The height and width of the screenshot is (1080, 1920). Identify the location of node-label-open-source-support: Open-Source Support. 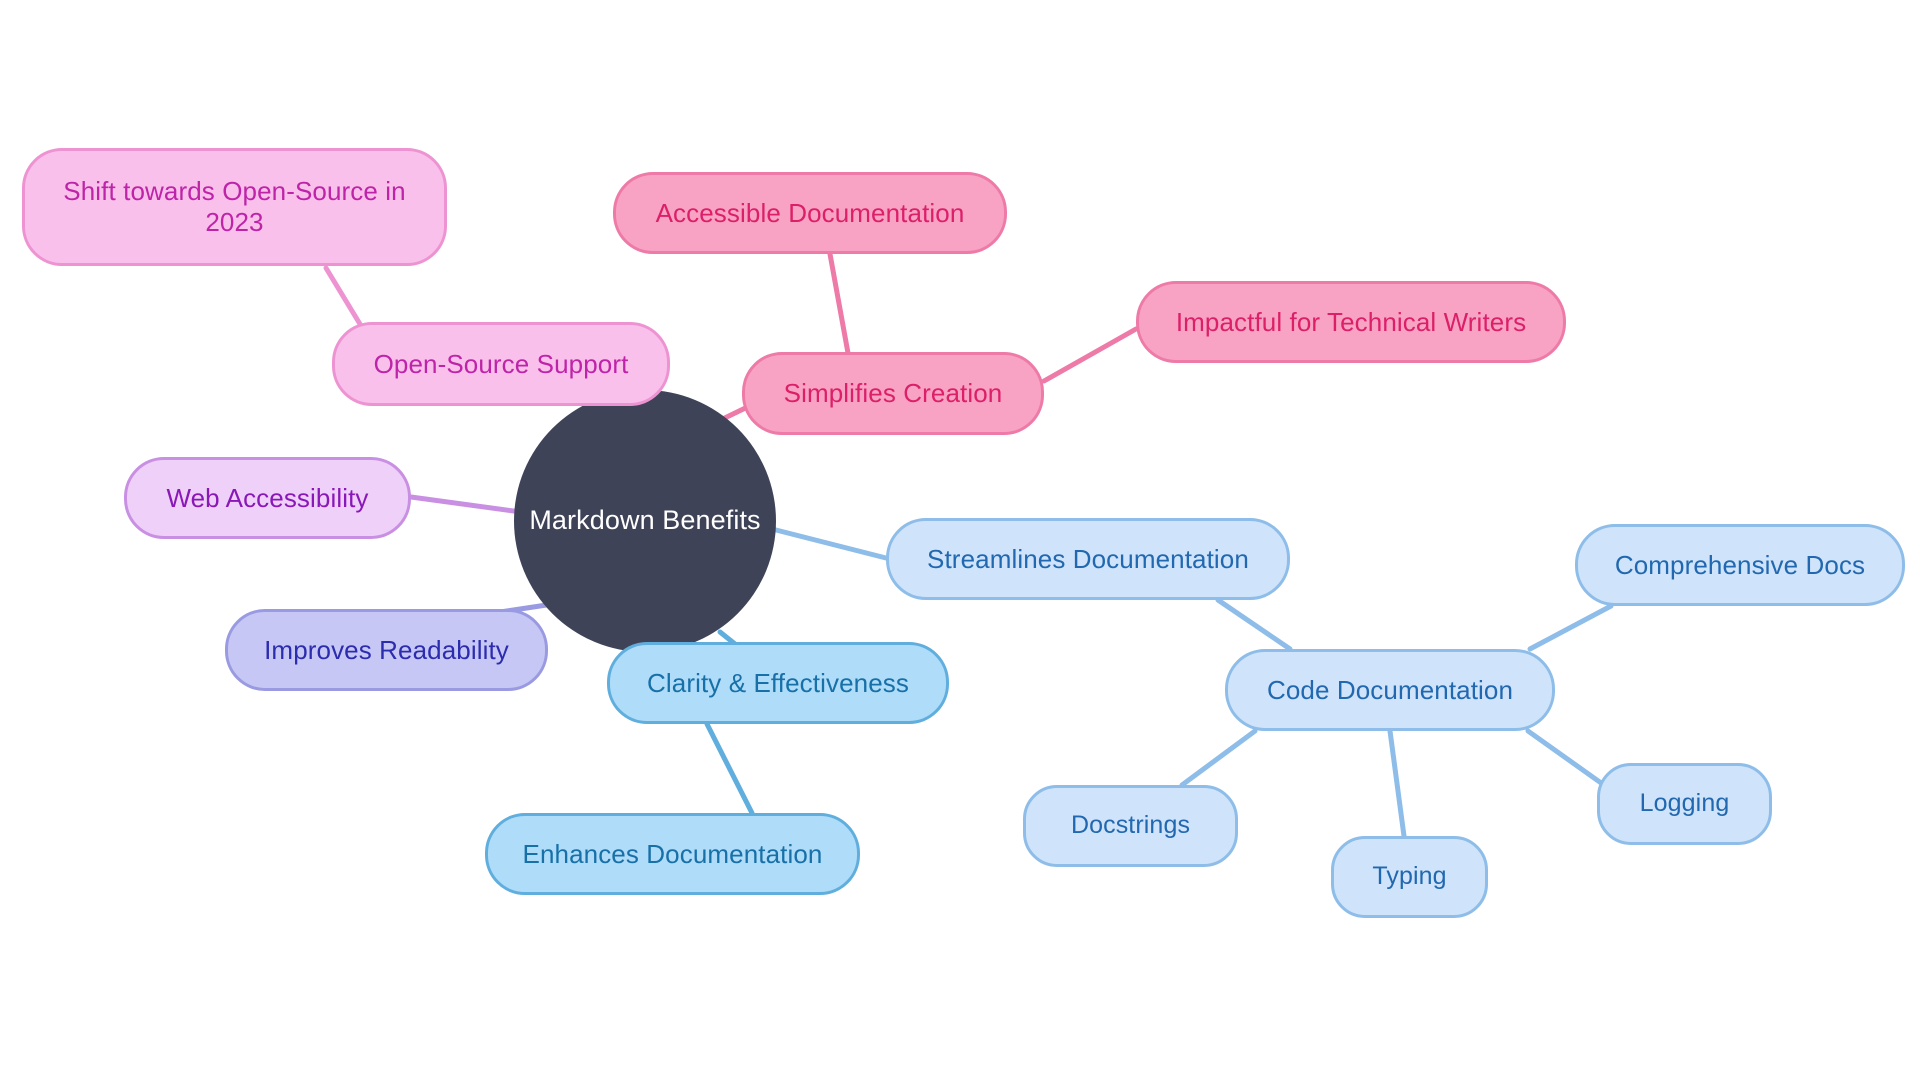
(501, 363).